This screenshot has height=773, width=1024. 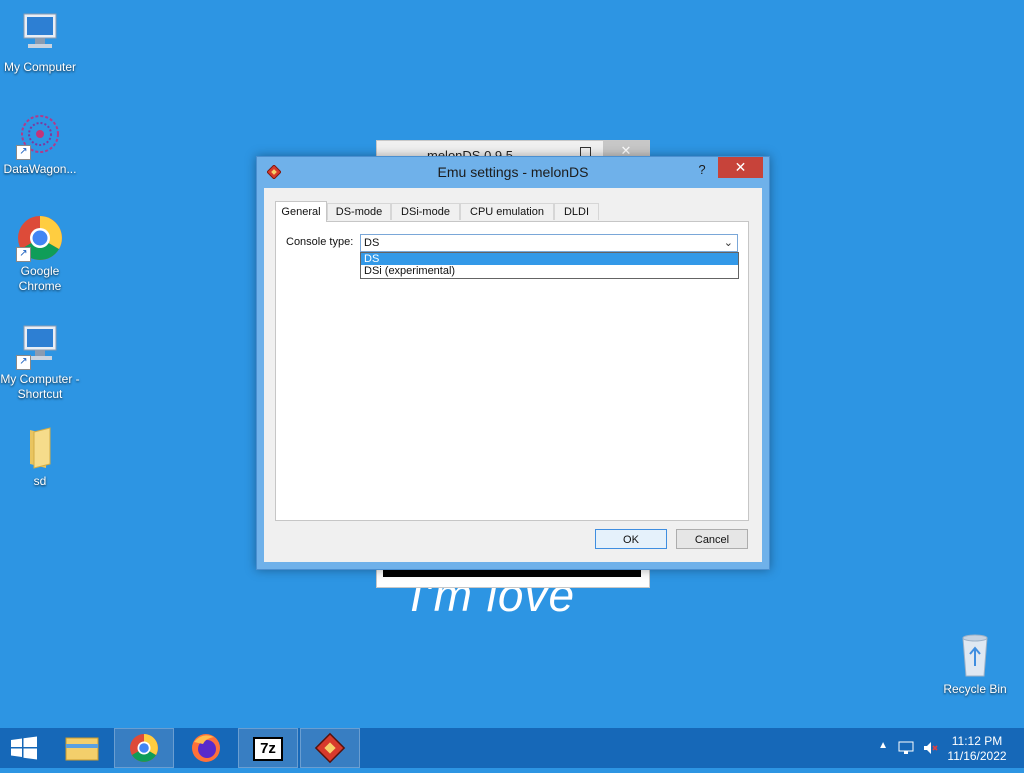 I want to click on console-type-select: DS ⌄, so click(x=549, y=243).